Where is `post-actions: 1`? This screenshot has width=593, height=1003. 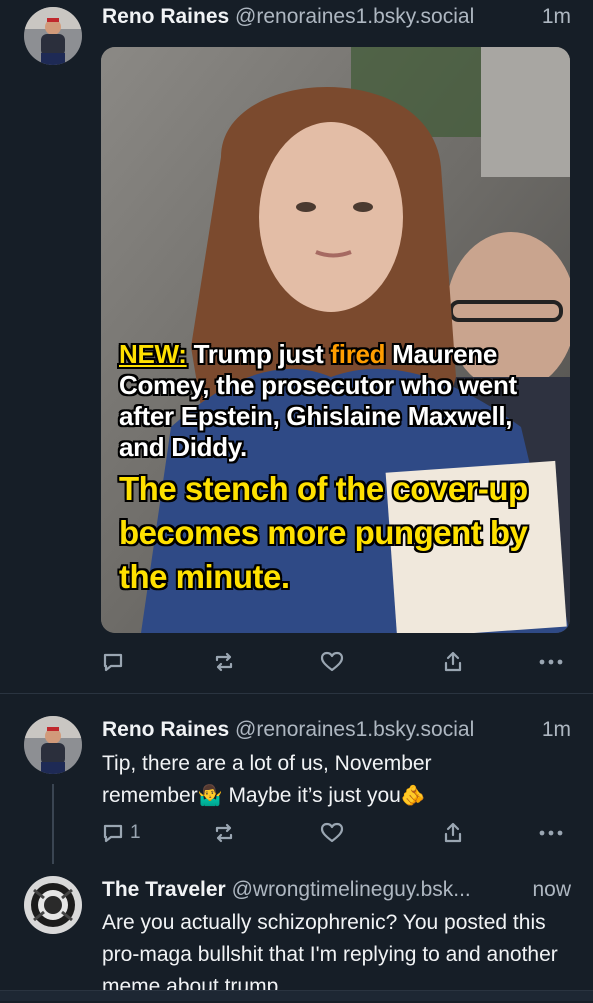 post-actions: 1 is located at coordinates (336, 833).